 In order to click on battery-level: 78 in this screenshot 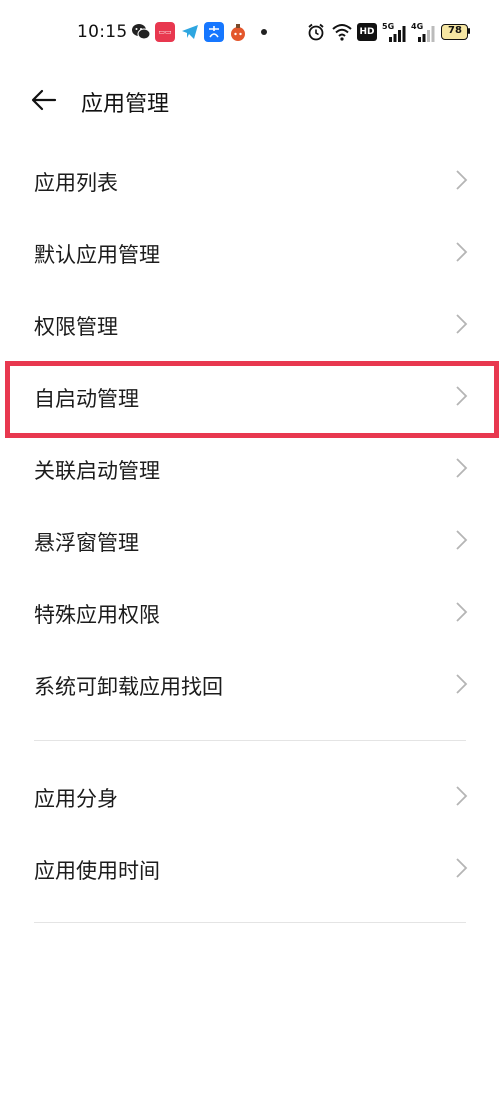, I will do `click(455, 30)`.